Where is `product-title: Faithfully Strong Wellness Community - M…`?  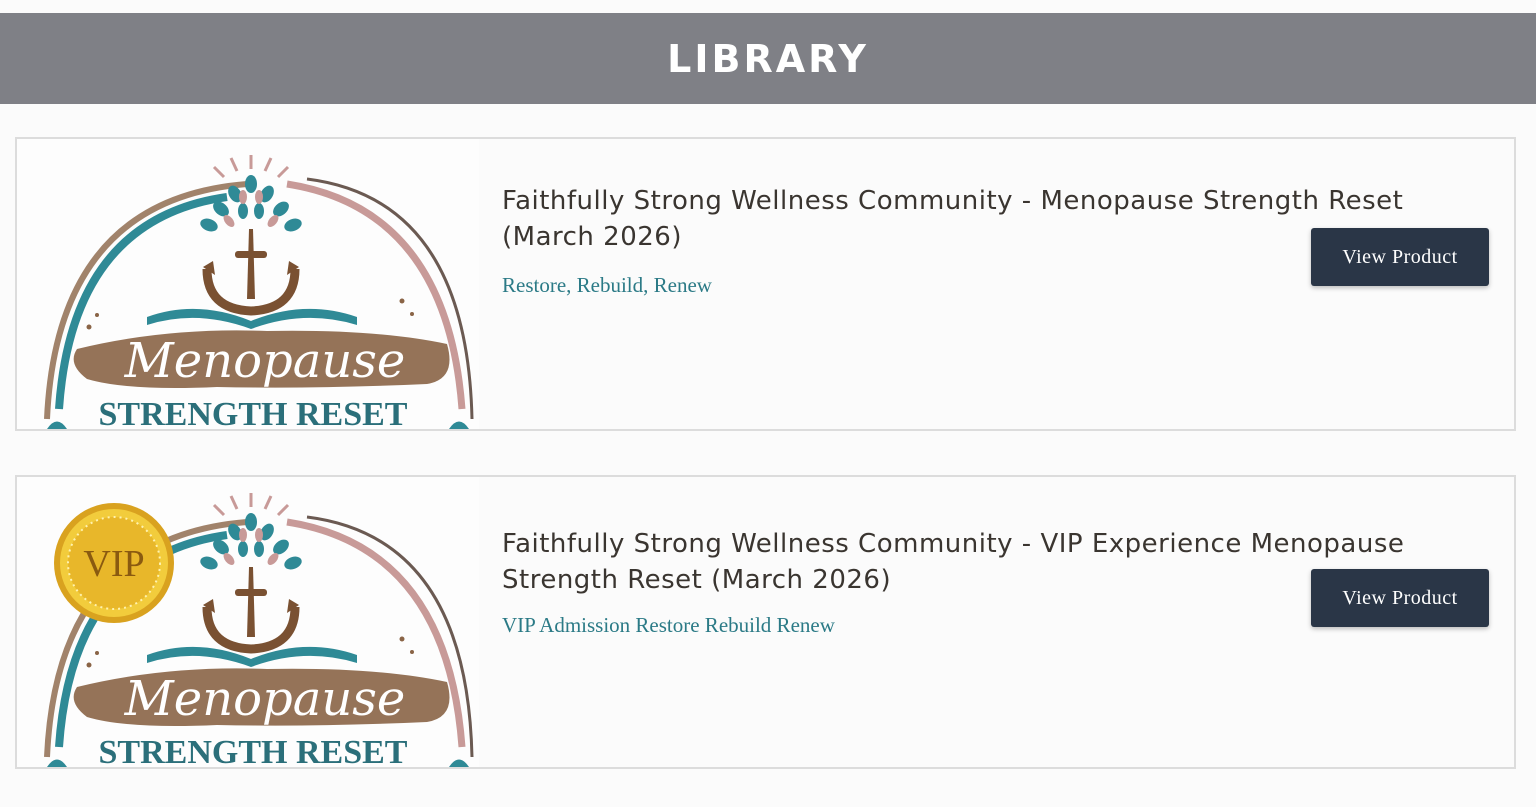
product-title: Faithfully Strong Wellness Community - M… is located at coordinates (967, 219).